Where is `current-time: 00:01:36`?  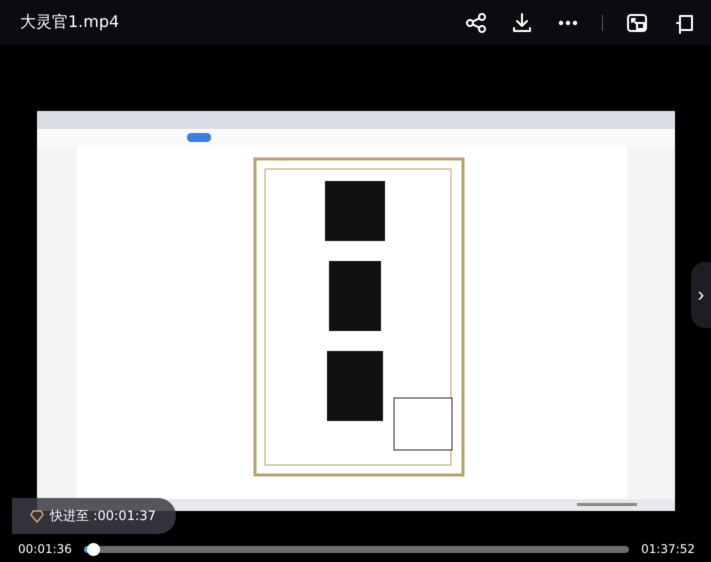 current-time: 00:01:36 is located at coordinates (45, 549).